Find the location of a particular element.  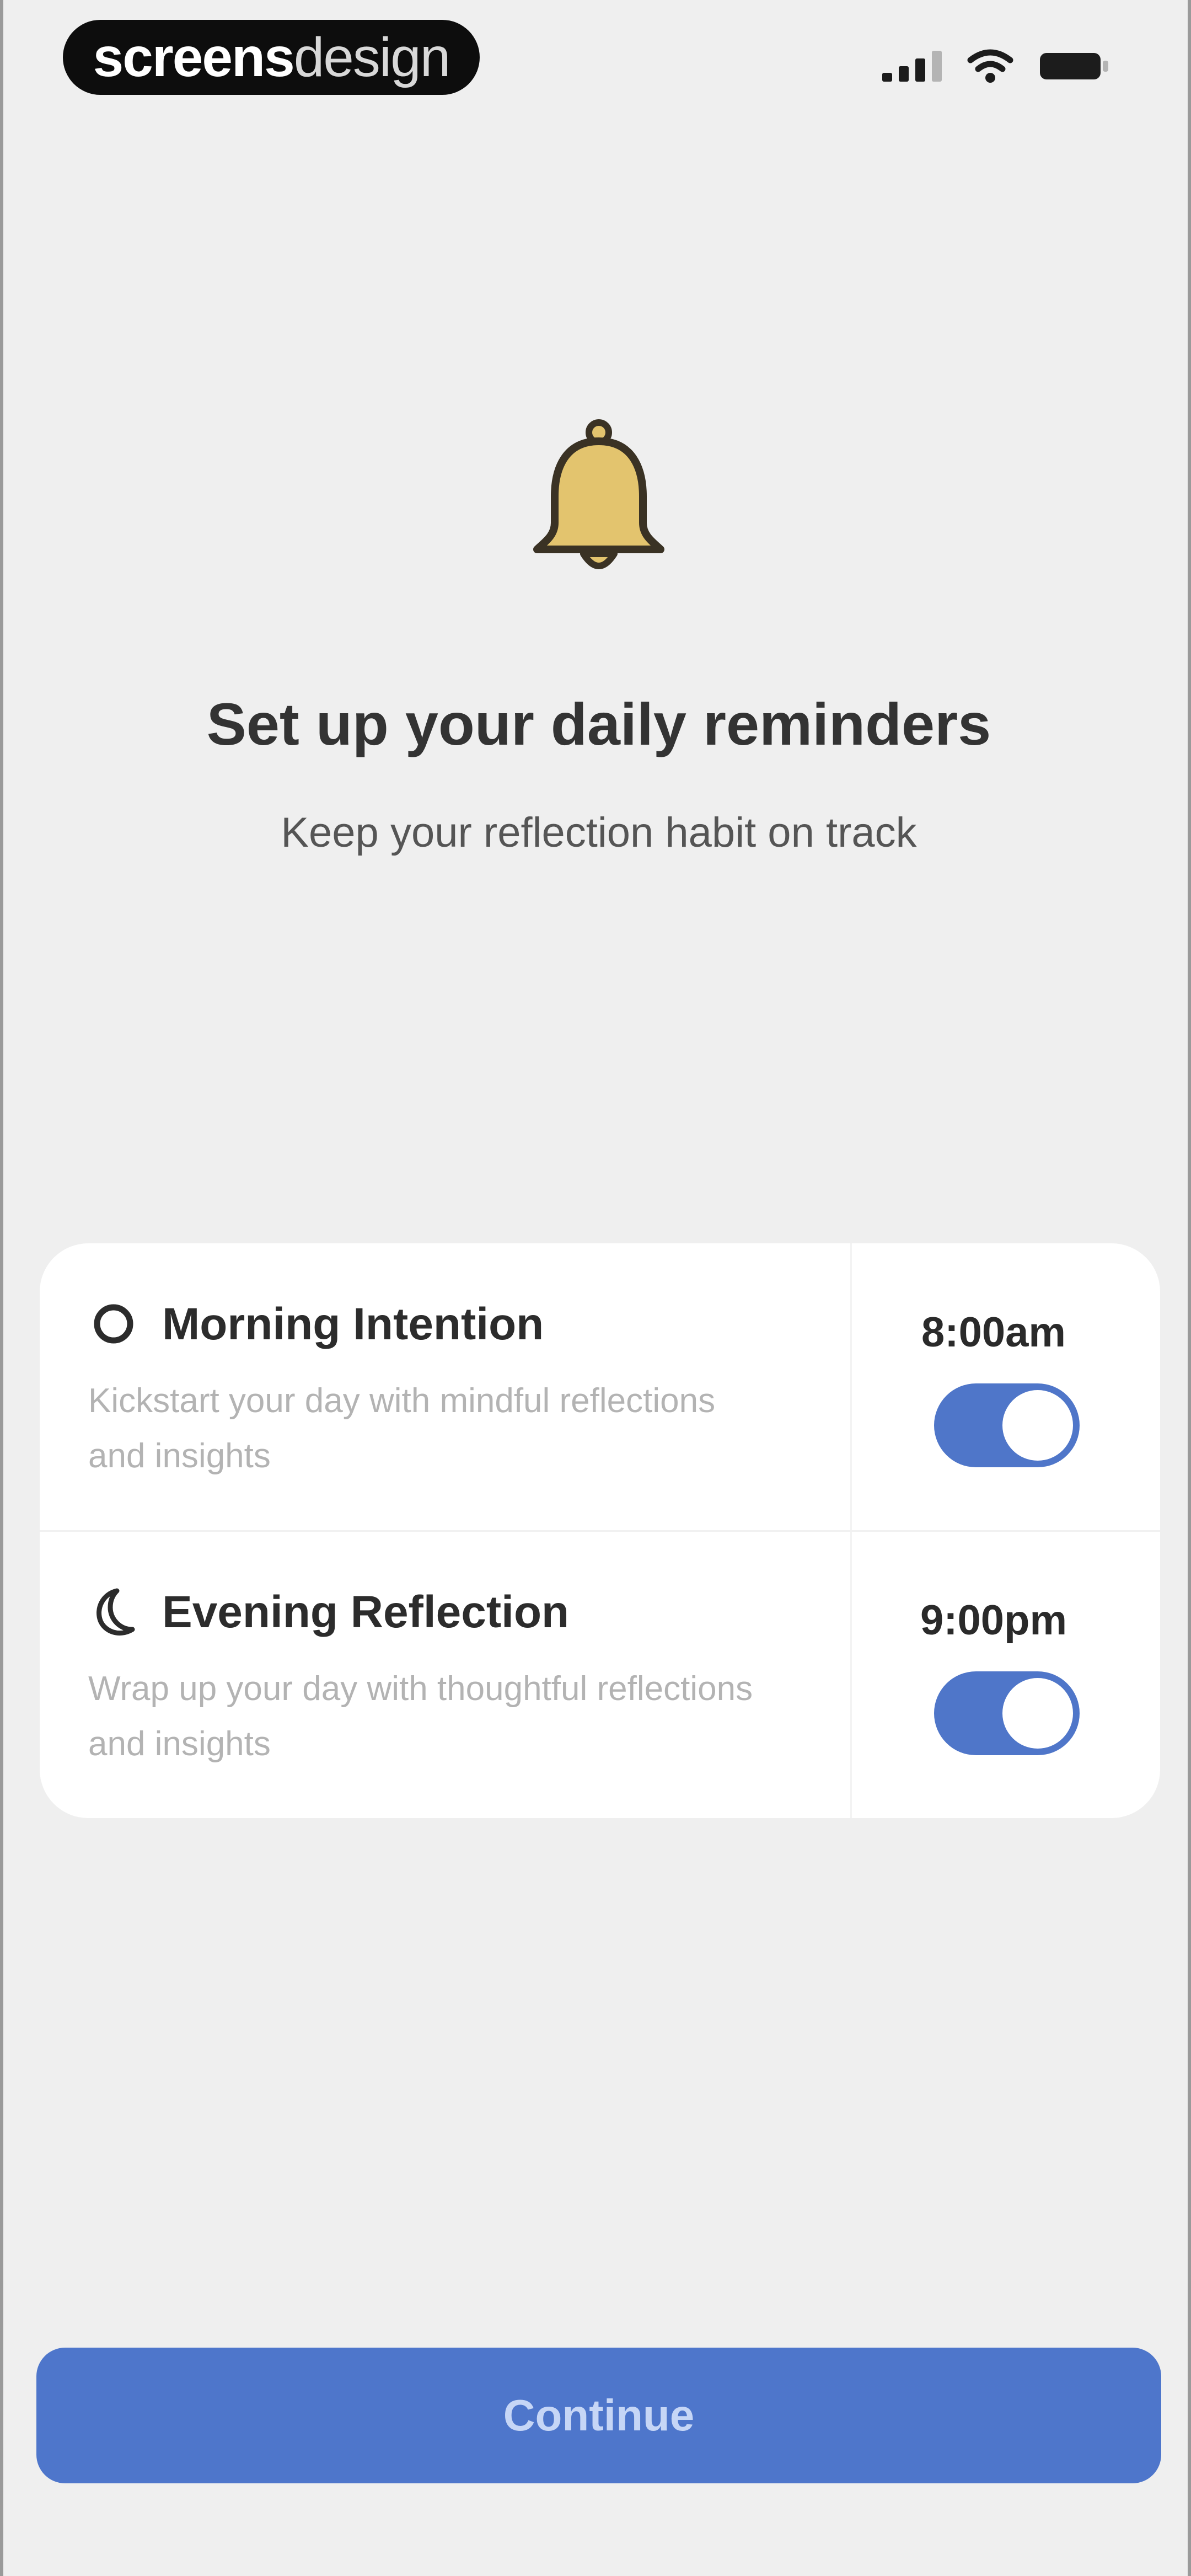

cellular-signal-icon is located at coordinates (912, 66).